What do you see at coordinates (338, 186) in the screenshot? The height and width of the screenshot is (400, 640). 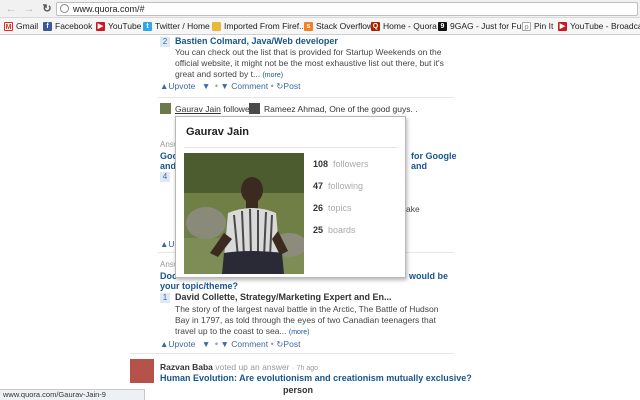 I see `following-stat: 47 following` at bounding box center [338, 186].